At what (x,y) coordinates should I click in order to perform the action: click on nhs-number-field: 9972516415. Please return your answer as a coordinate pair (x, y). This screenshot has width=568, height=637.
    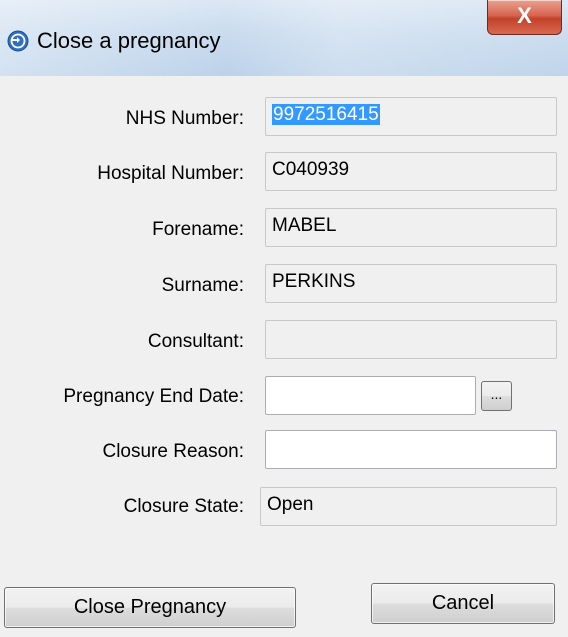
    Looking at the image, I should click on (411, 116).